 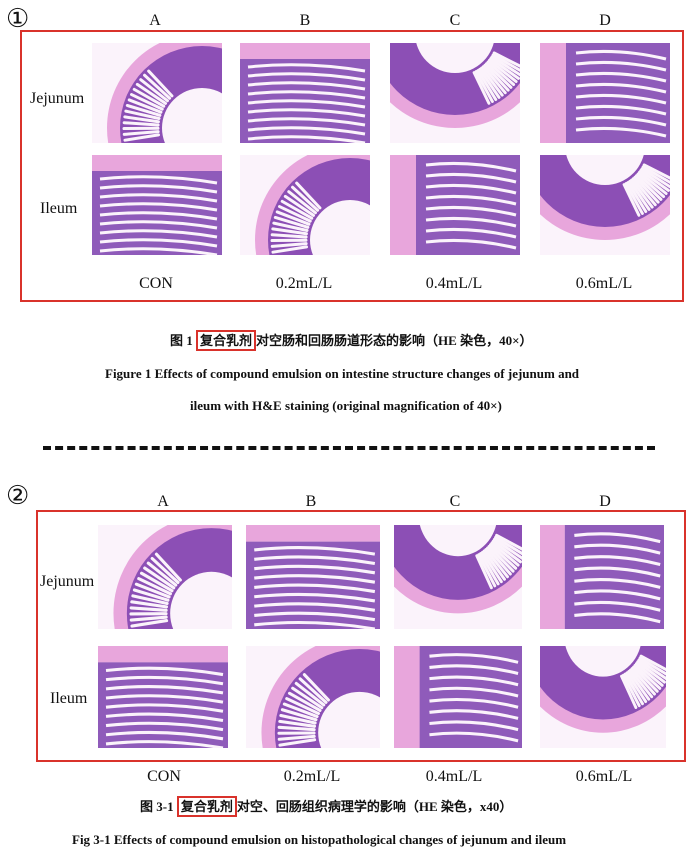 What do you see at coordinates (158, 806) in the screenshot?
I see `caption-prefix: 图 3-1` at bounding box center [158, 806].